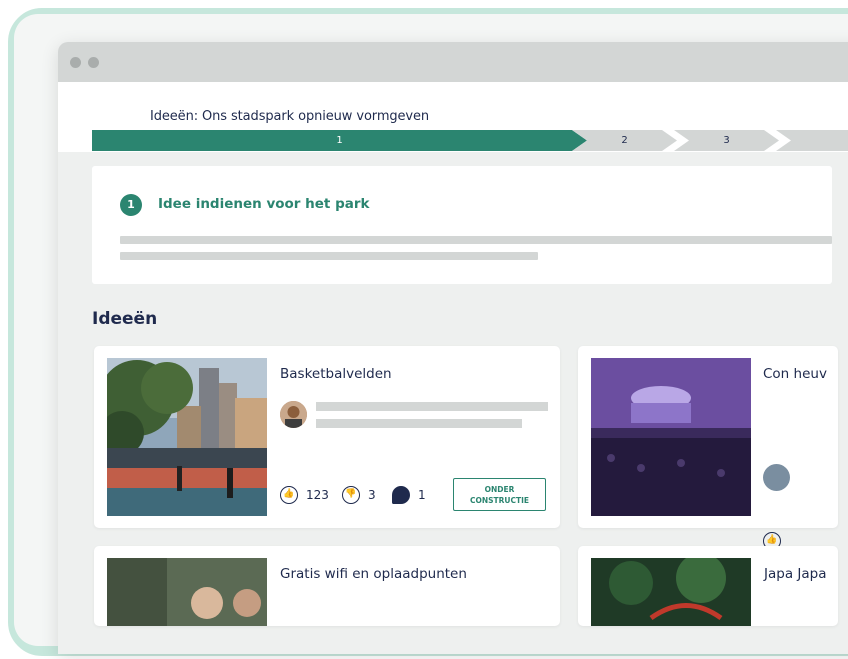 This screenshot has width=848, height=659. Describe the element at coordinates (131, 205) in the screenshot. I see `phase-number-badge: 1` at that location.